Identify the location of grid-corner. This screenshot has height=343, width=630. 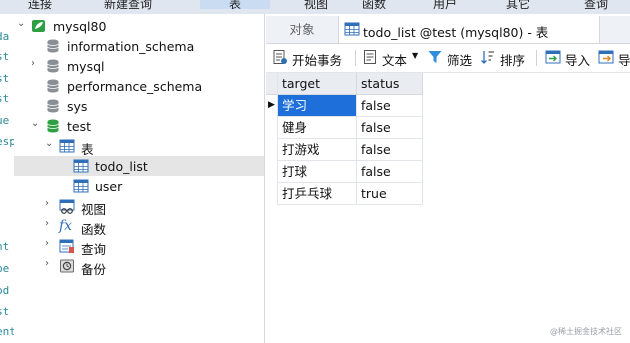
(272, 84).